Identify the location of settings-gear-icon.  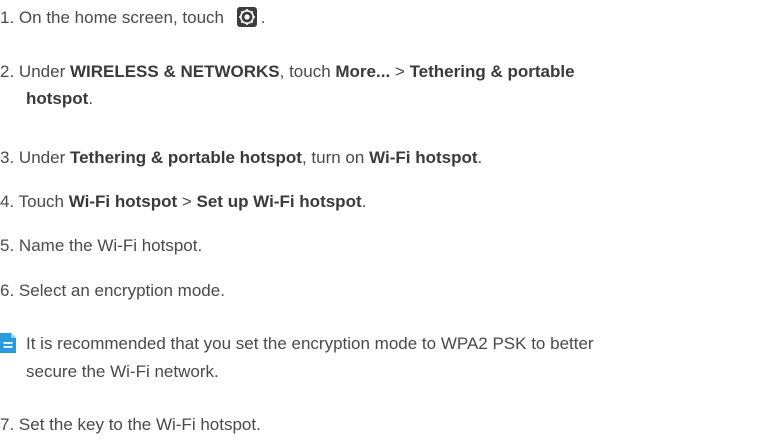
(246, 17).